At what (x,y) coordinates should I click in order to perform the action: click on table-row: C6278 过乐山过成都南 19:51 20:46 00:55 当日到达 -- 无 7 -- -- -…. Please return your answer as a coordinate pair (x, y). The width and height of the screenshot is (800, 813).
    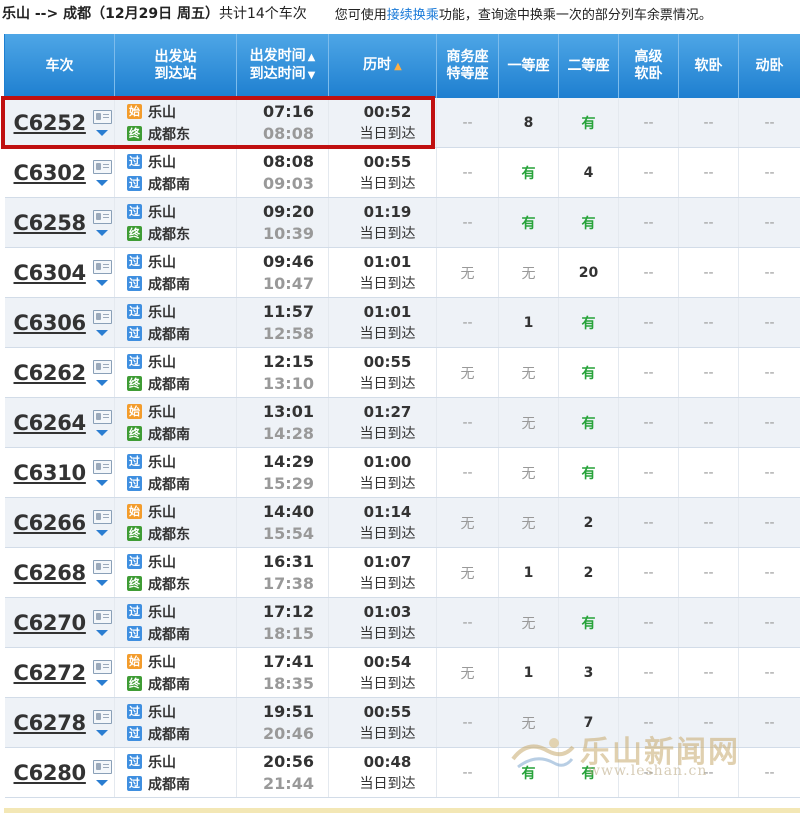
    Looking at the image, I should click on (402, 722).